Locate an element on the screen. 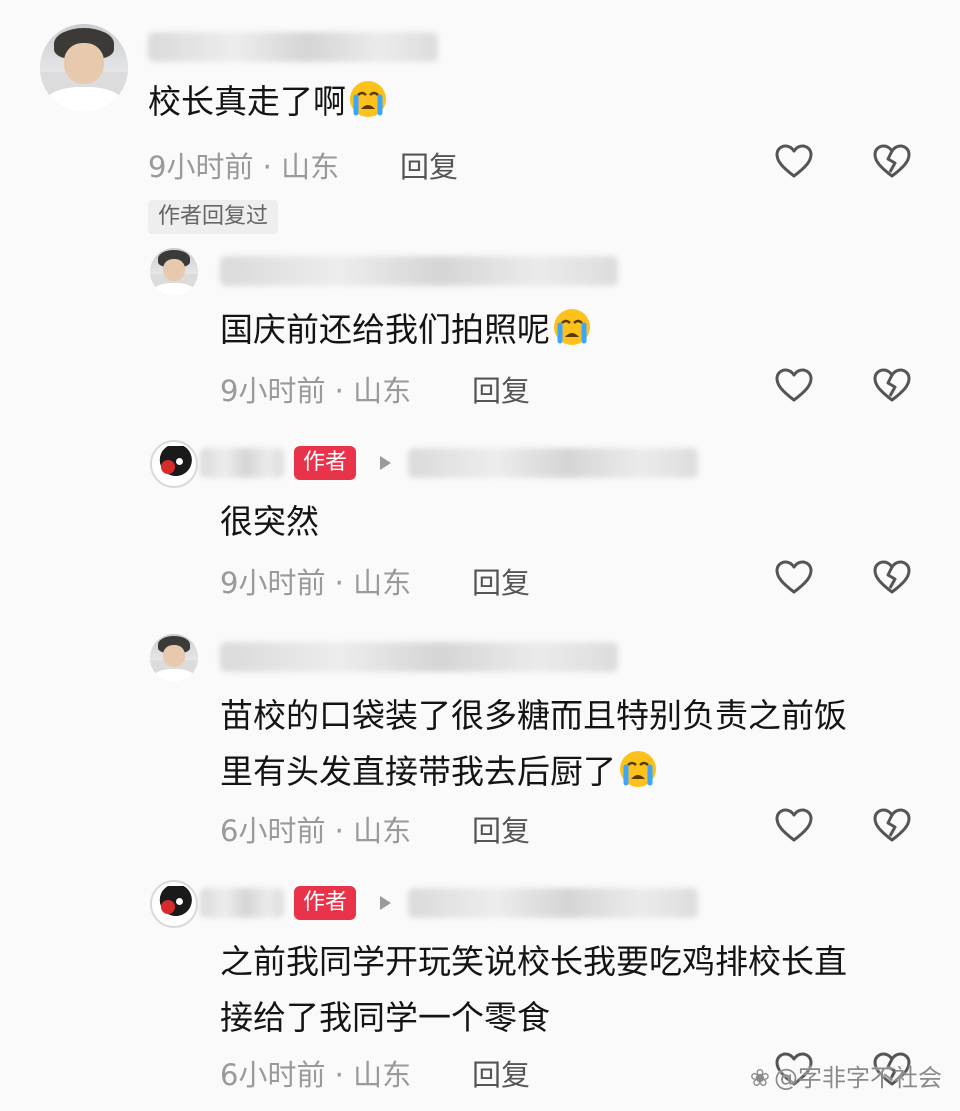 The image size is (960, 1111). author-replied-badge: 作者回复过 is located at coordinates (213, 217).